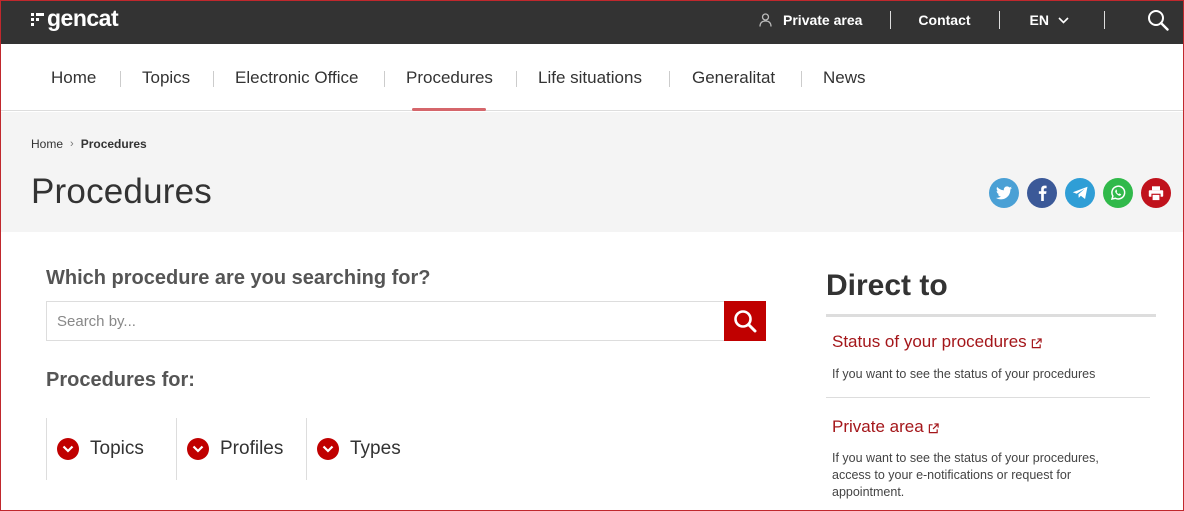  I want to click on filter-types: Types, so click(371, 449).